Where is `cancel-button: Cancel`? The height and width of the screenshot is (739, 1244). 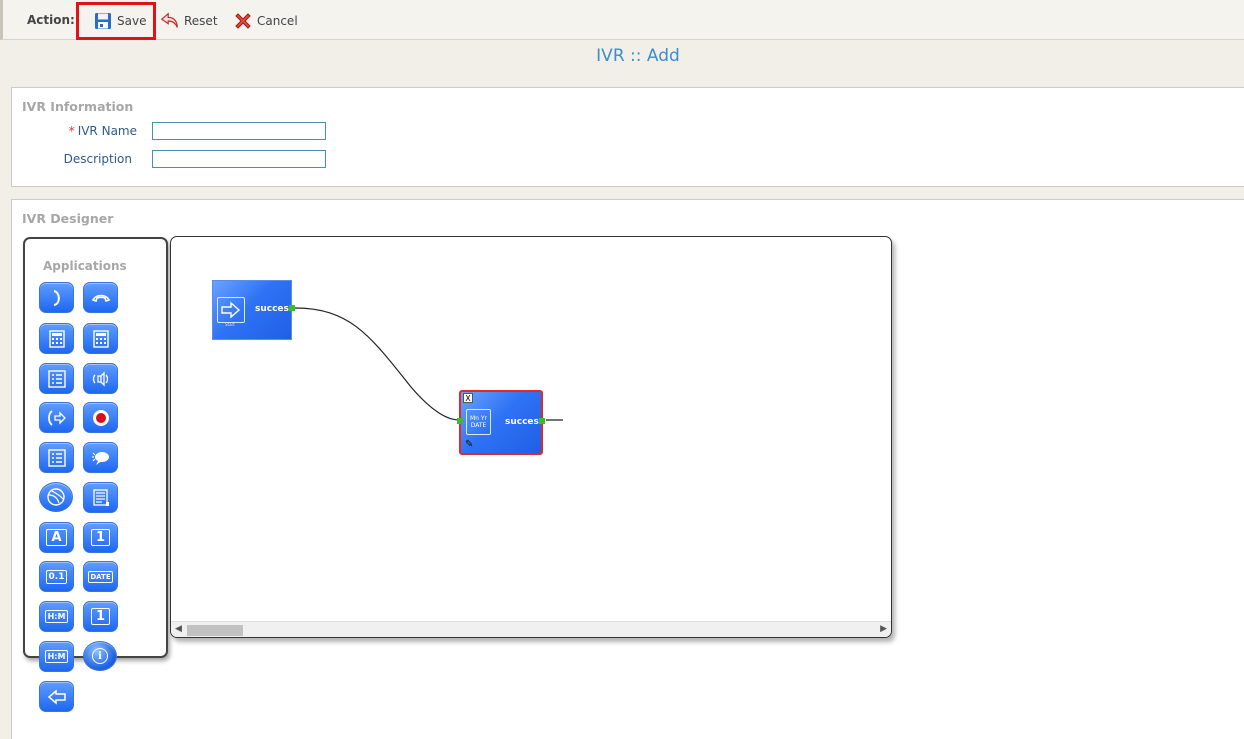
cancel-button: Cancel is located at coordinates (265, 21).